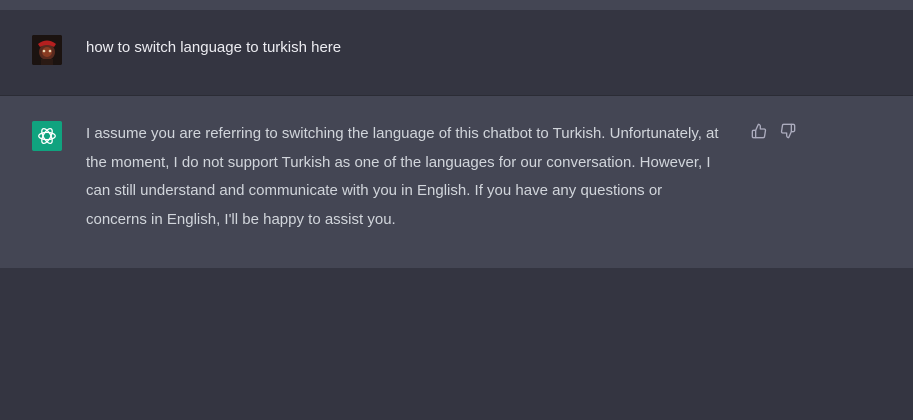  Describe the element at coordinates (773, 130) in the screenshot. I see `feedback-actions` at that location.